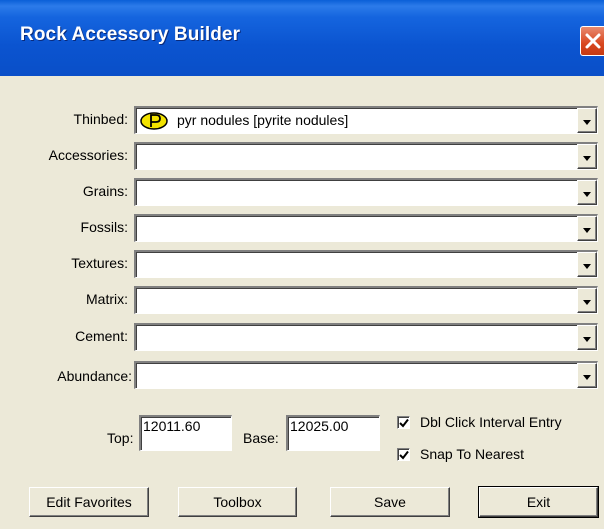 This screenshot has width=604, height=529. What do you see at coordinates (120, 438) in the screenshot?
I see `top-label: Top:` at bounding box center [120, 438].